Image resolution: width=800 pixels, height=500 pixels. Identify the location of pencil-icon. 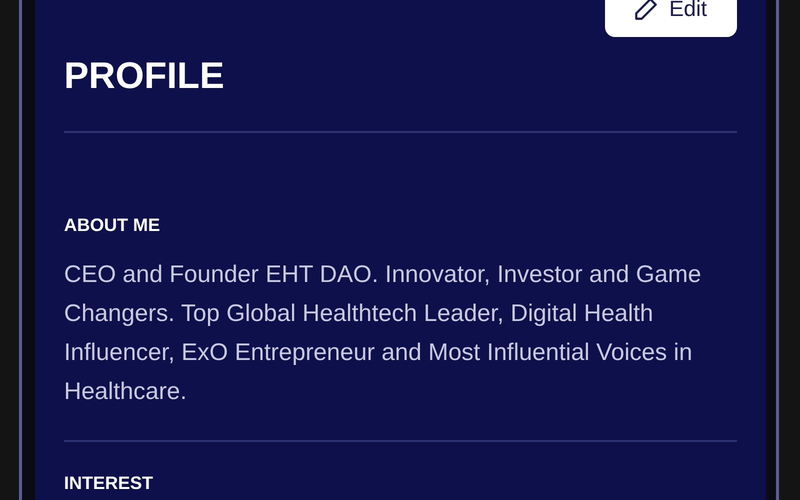
(646, 11).